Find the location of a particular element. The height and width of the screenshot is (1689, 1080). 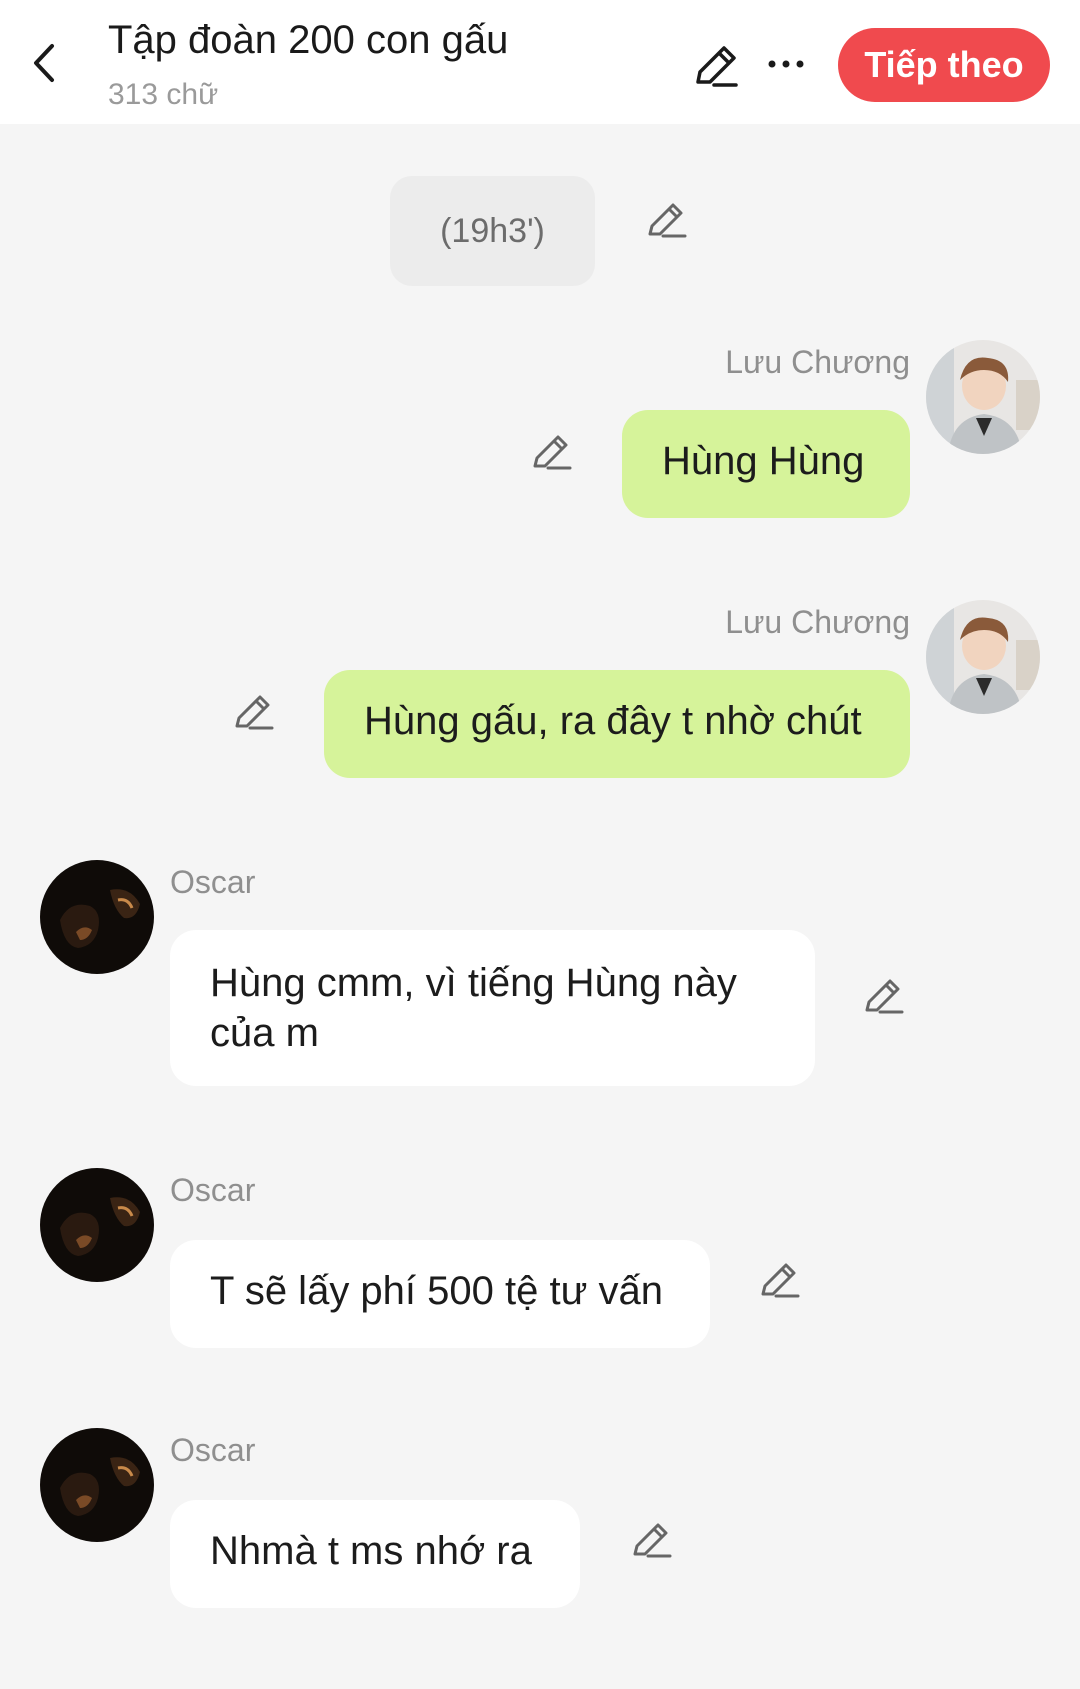

message-text: T sẽ lấy phí 500 tệ tư vấn is located at coordinates (436, 1291).